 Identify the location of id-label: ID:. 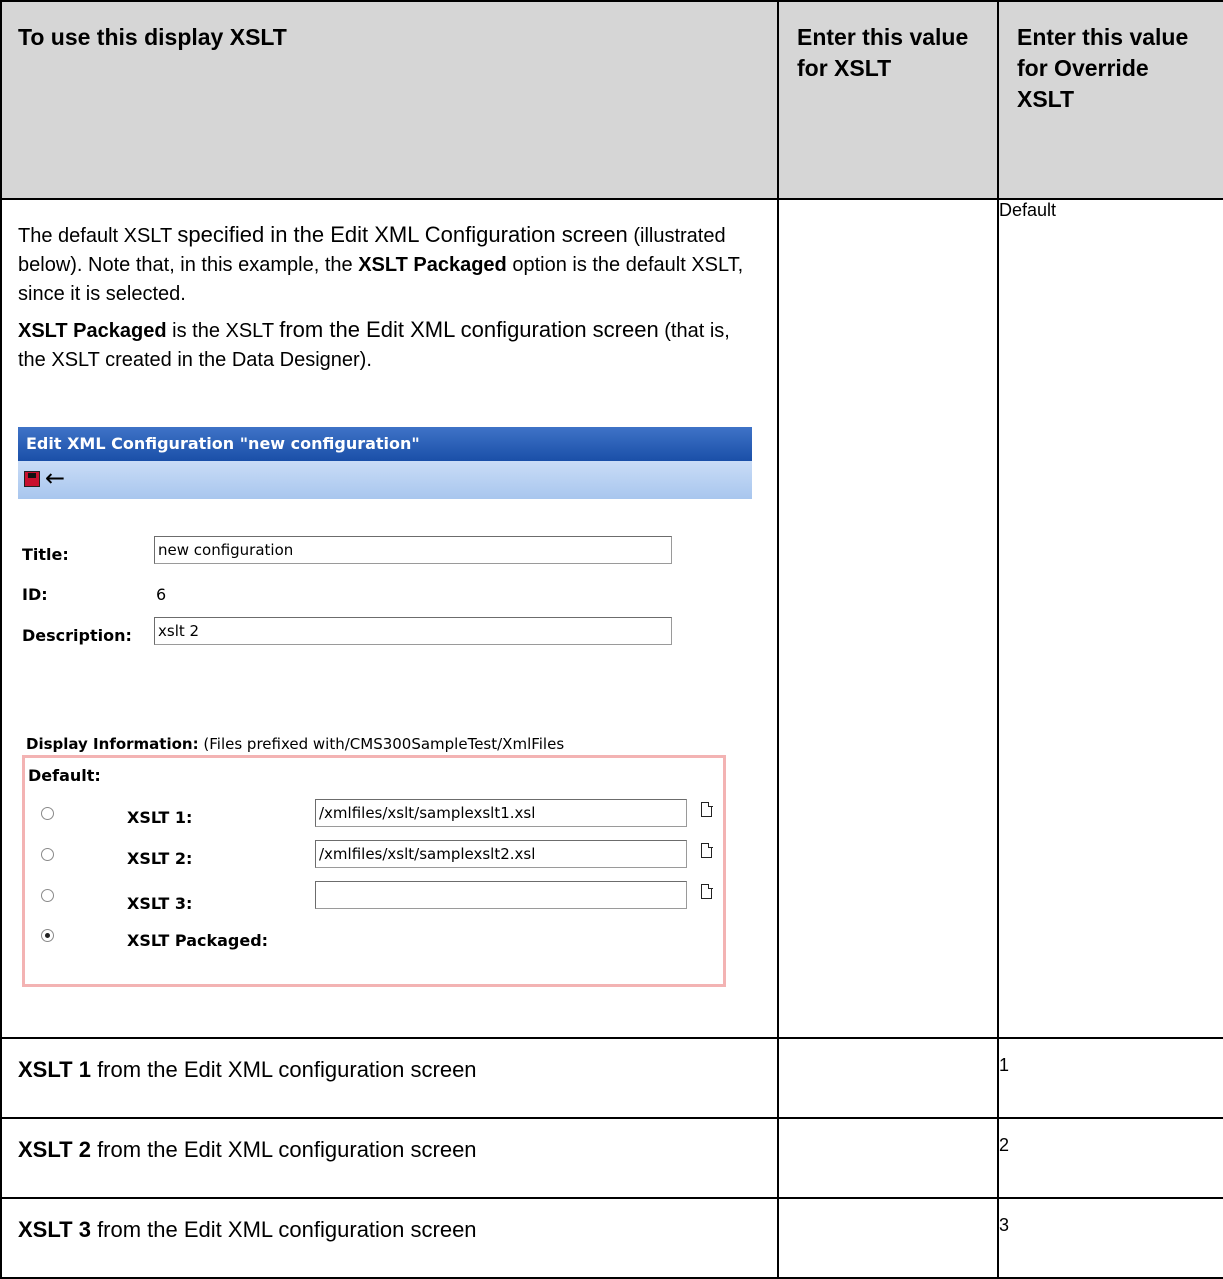
(35, 594).